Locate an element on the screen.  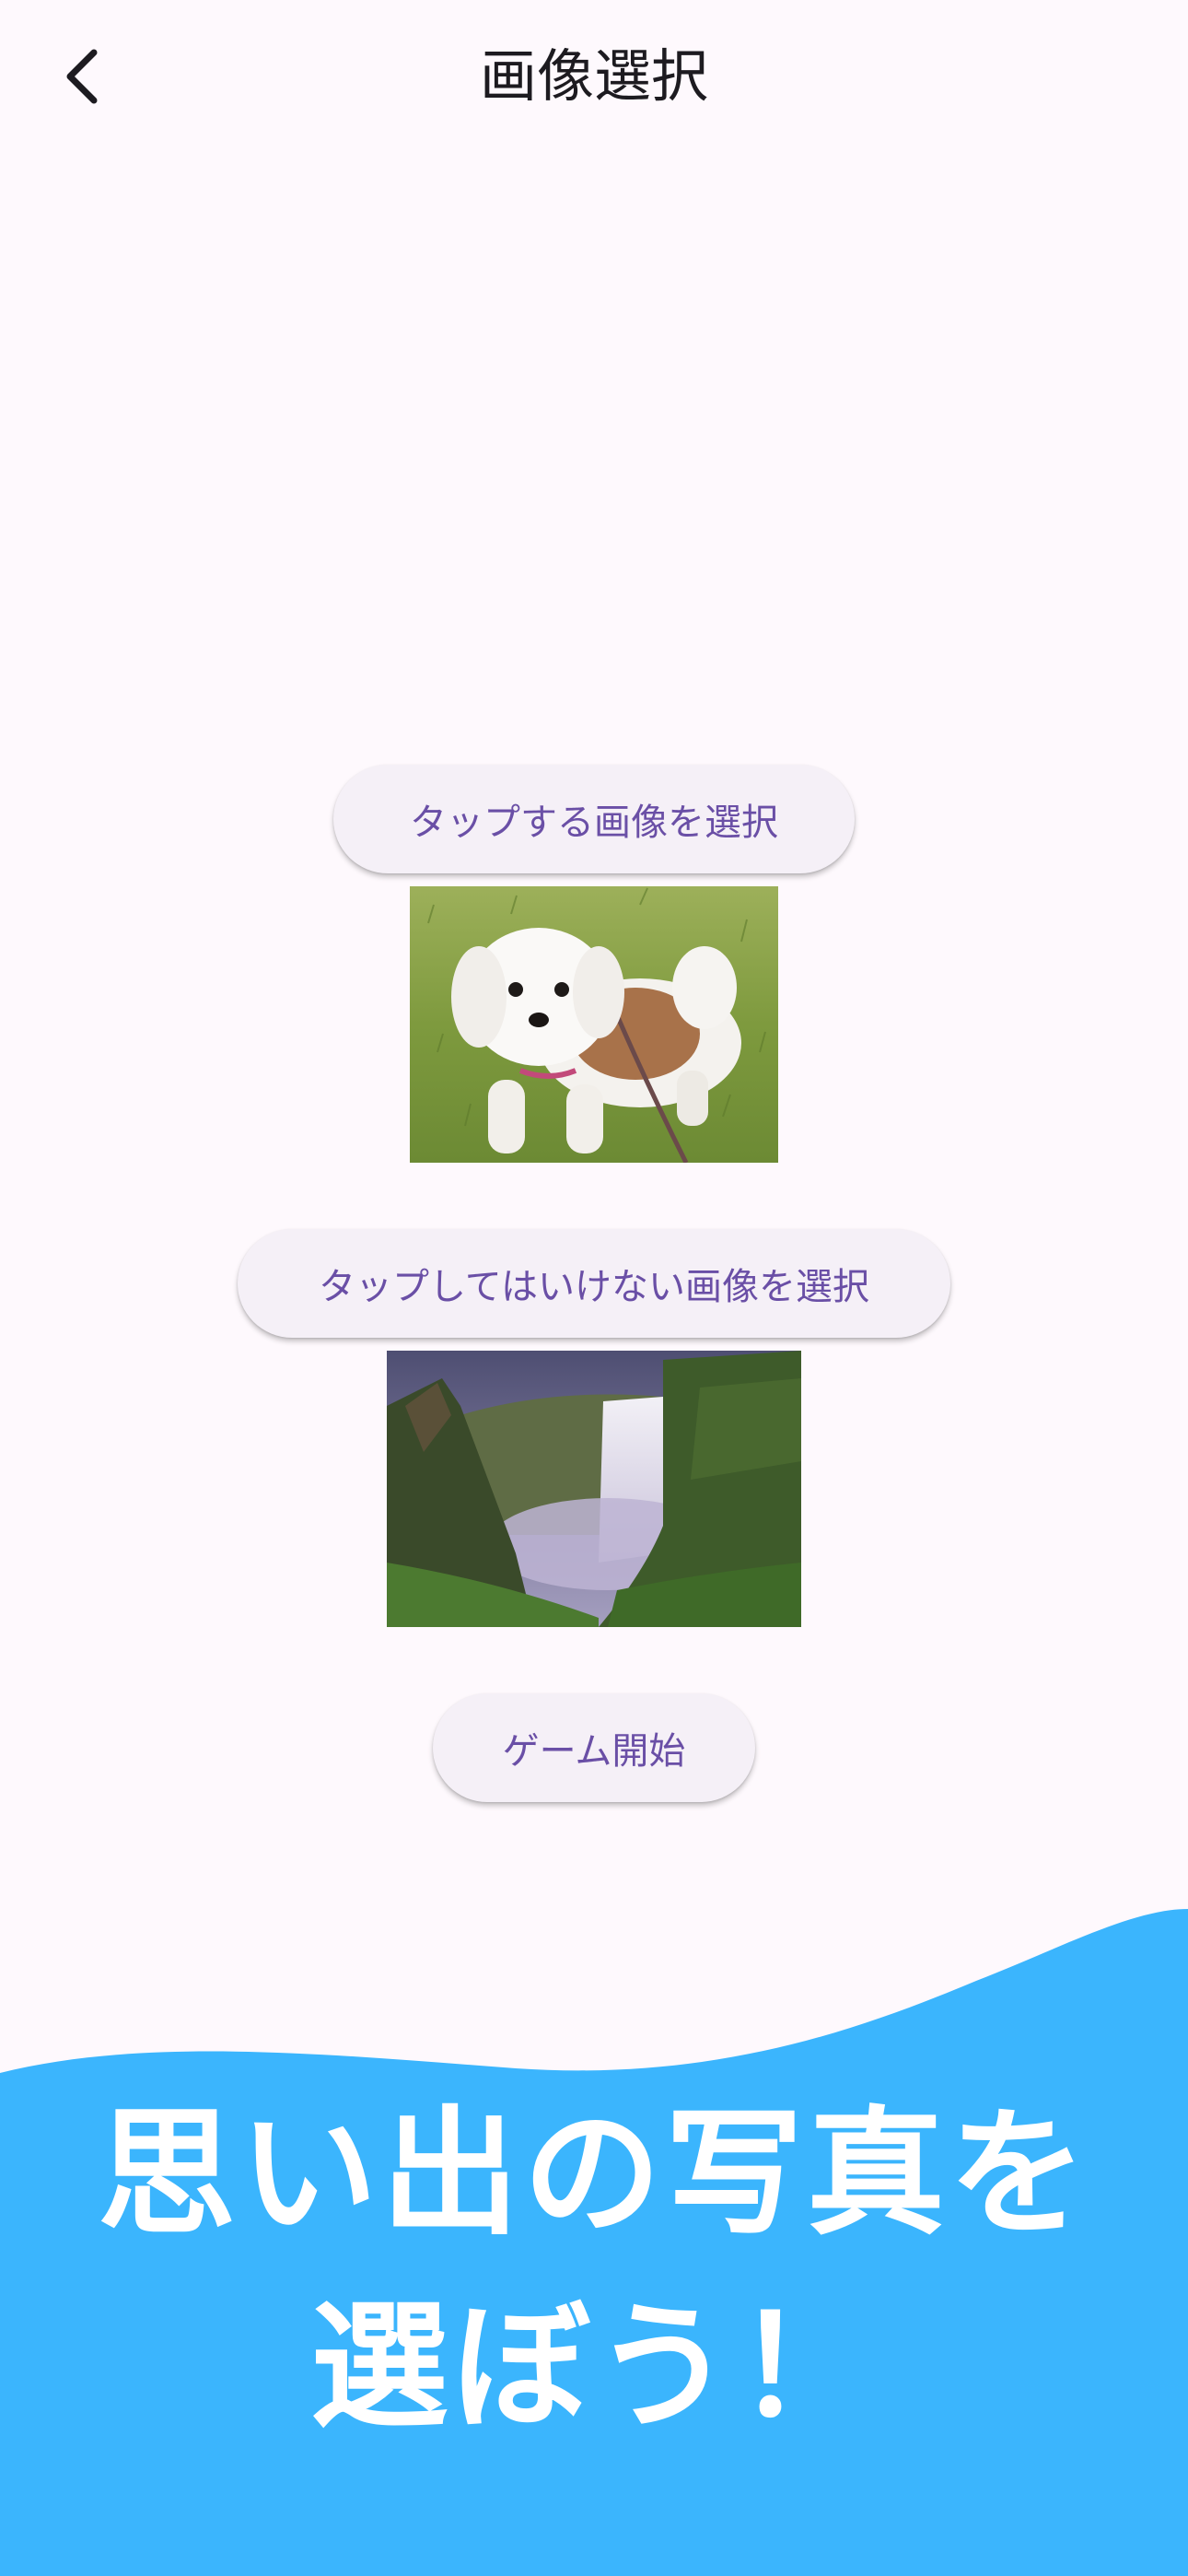
select-no-tap-image-button: タップしてはいけない画像を選択 is located at coordinates (594, 1283).